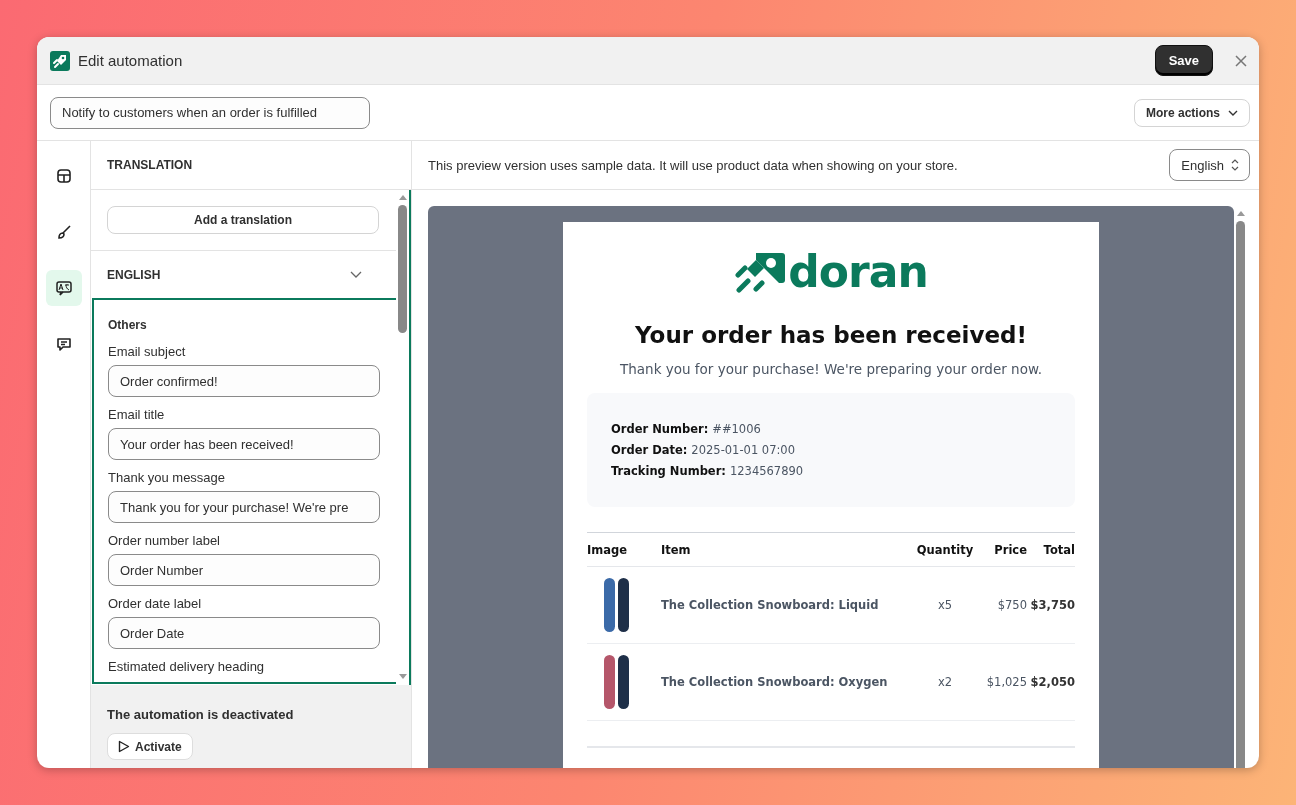  Describe the element at coordinates (858, 272) in the screenshot. I see `logo-text: doran` at that location.